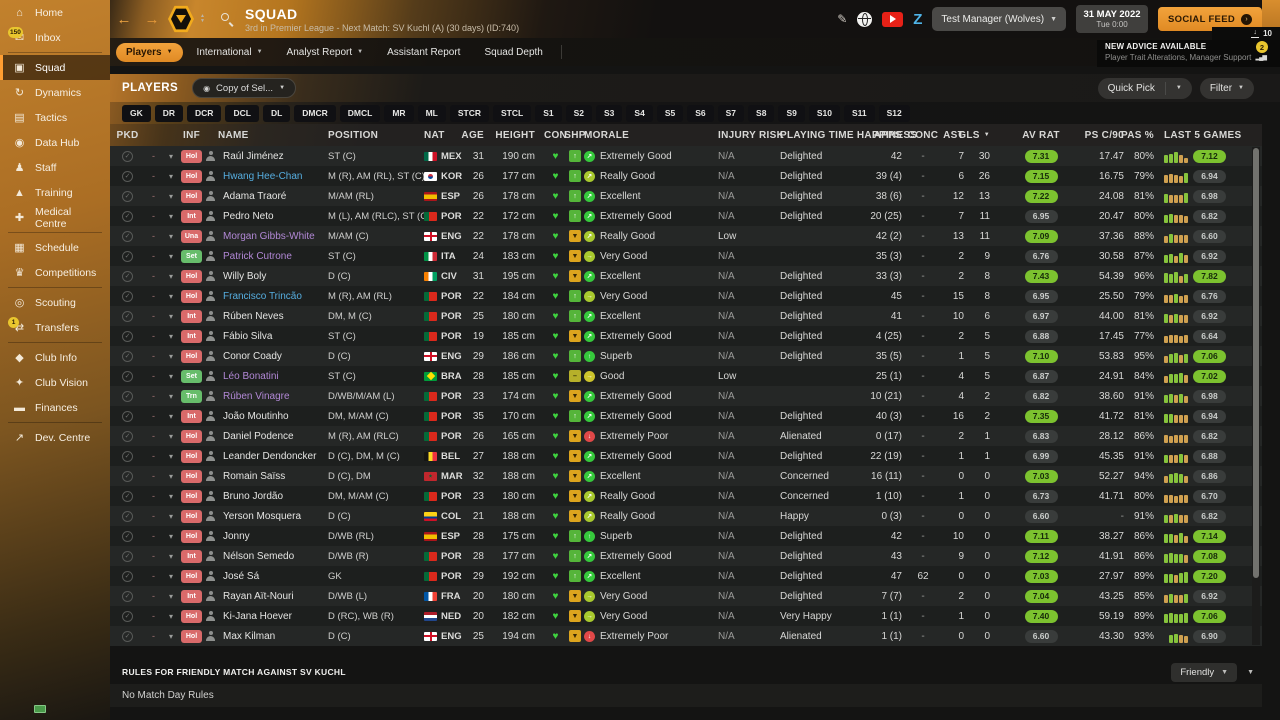  I want to click on player-name: Raúl Jiménez, so click(253, 156).